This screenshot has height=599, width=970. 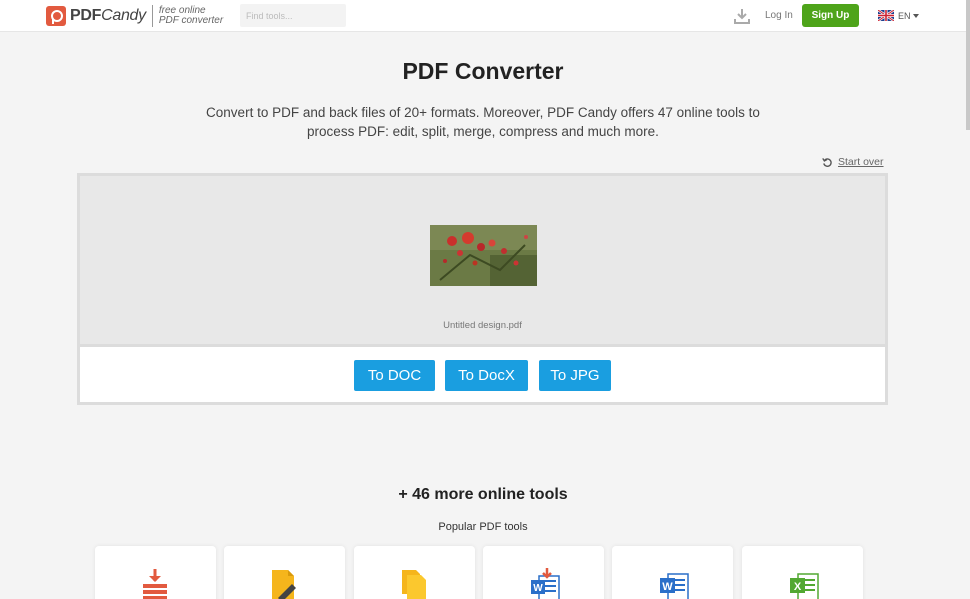 What do you see at coordinates (56, 16) in the screenshot?
I see `candy-logo-icon` at bounding box center [56, 16].